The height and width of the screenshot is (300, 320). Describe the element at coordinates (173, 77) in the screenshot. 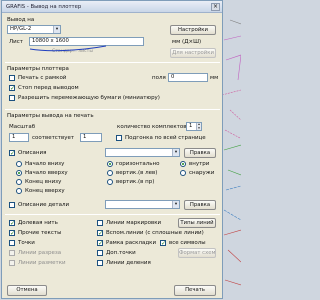

I see `fields-value: 0` at that location.